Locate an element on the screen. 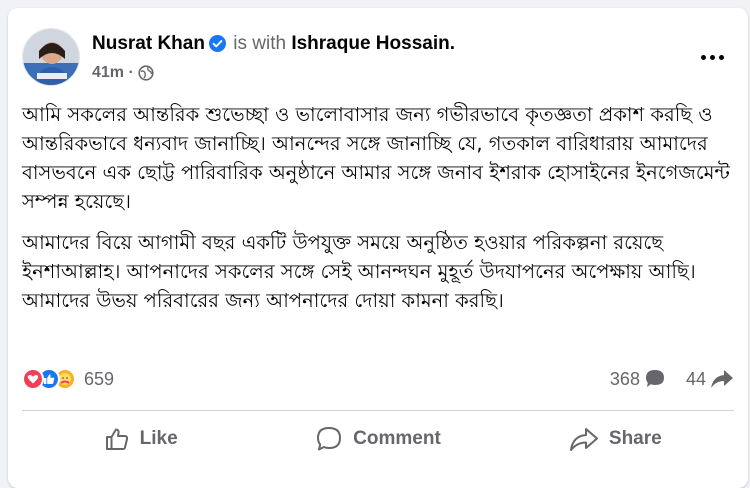  more-options-icon is located at coordinates (712, 57).